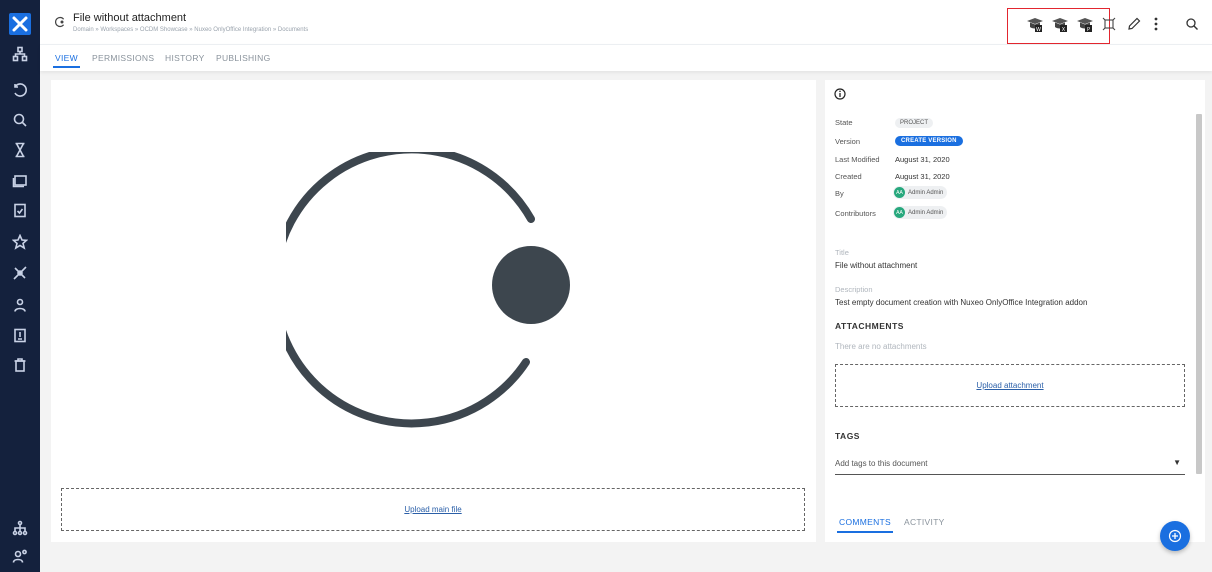 This screenshot has height=572, width=1212. Describe the element at coordinates (914, 123) in the screenshot. I see `state-chip: PROJECT` at that location.